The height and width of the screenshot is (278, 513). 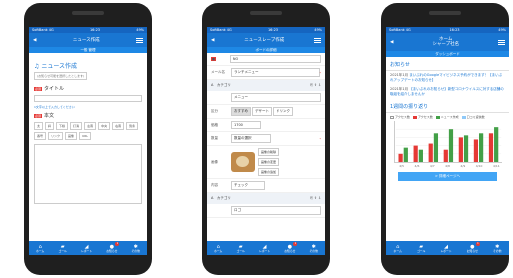 What do you see at coordinates (447, 42) in the screenshot?
I see `app-bar: ◀ ホーム シャープ社名` at bounding box center [447, 42].